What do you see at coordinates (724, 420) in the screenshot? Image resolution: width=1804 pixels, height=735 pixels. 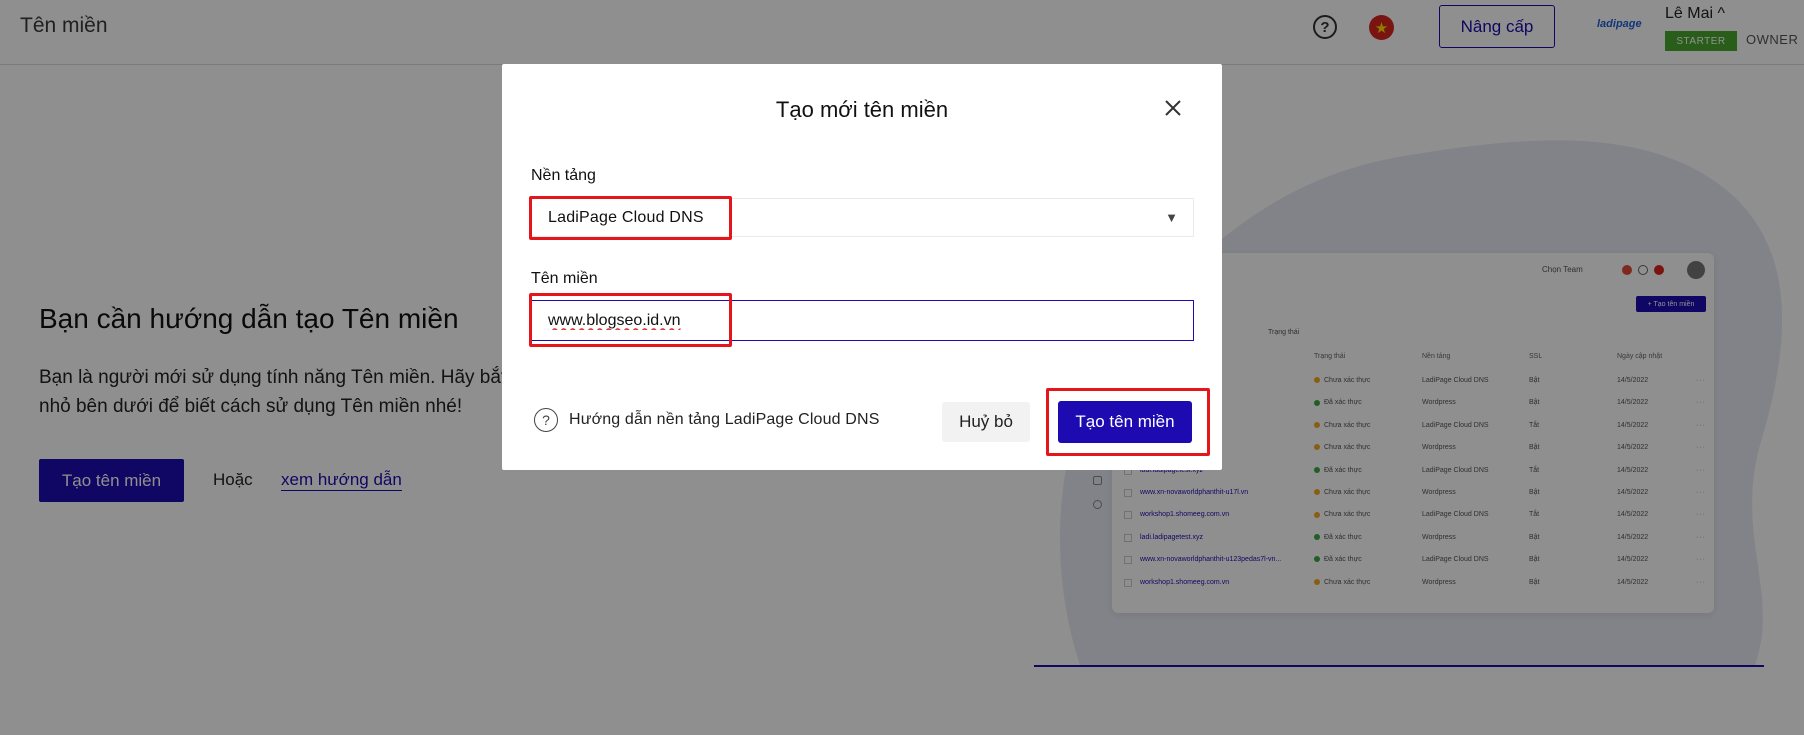 I see `platform-guide-link: Hướng dẫn nền tảng LadiPage Cloud DNS` at bounding box center [724, 420].